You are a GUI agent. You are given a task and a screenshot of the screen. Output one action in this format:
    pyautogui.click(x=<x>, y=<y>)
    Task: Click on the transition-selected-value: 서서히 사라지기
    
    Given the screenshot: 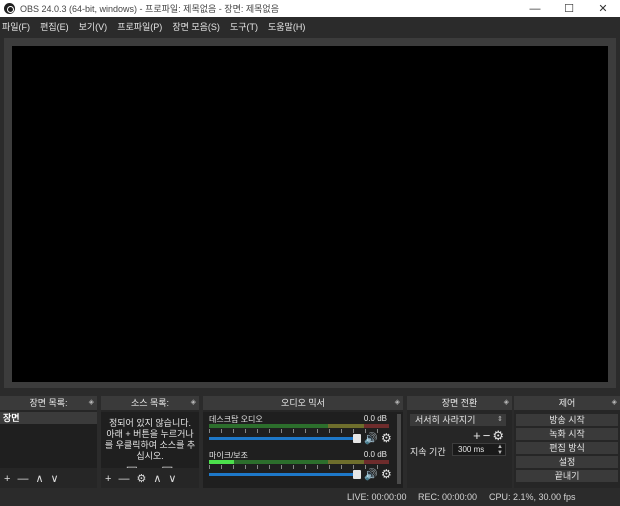 What is the action you would take?
    pyautogui.click(x=445, y=420)
    